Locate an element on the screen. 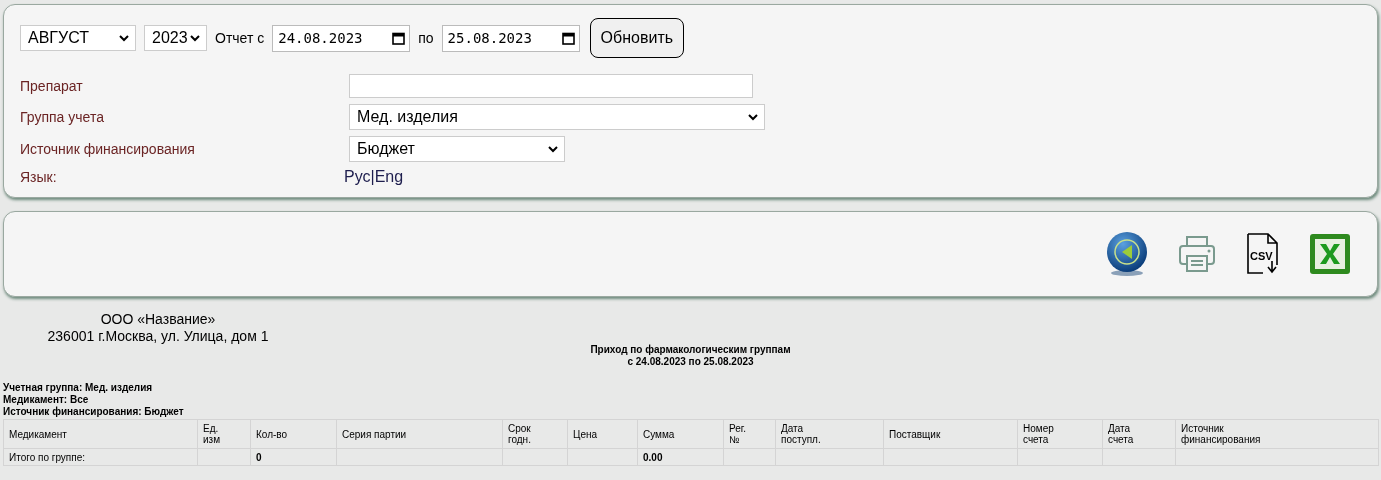 Image resolution: width=1381 pixels, height=480 pixels. column-header: Ед. изм is located at coordinates (224, 434).